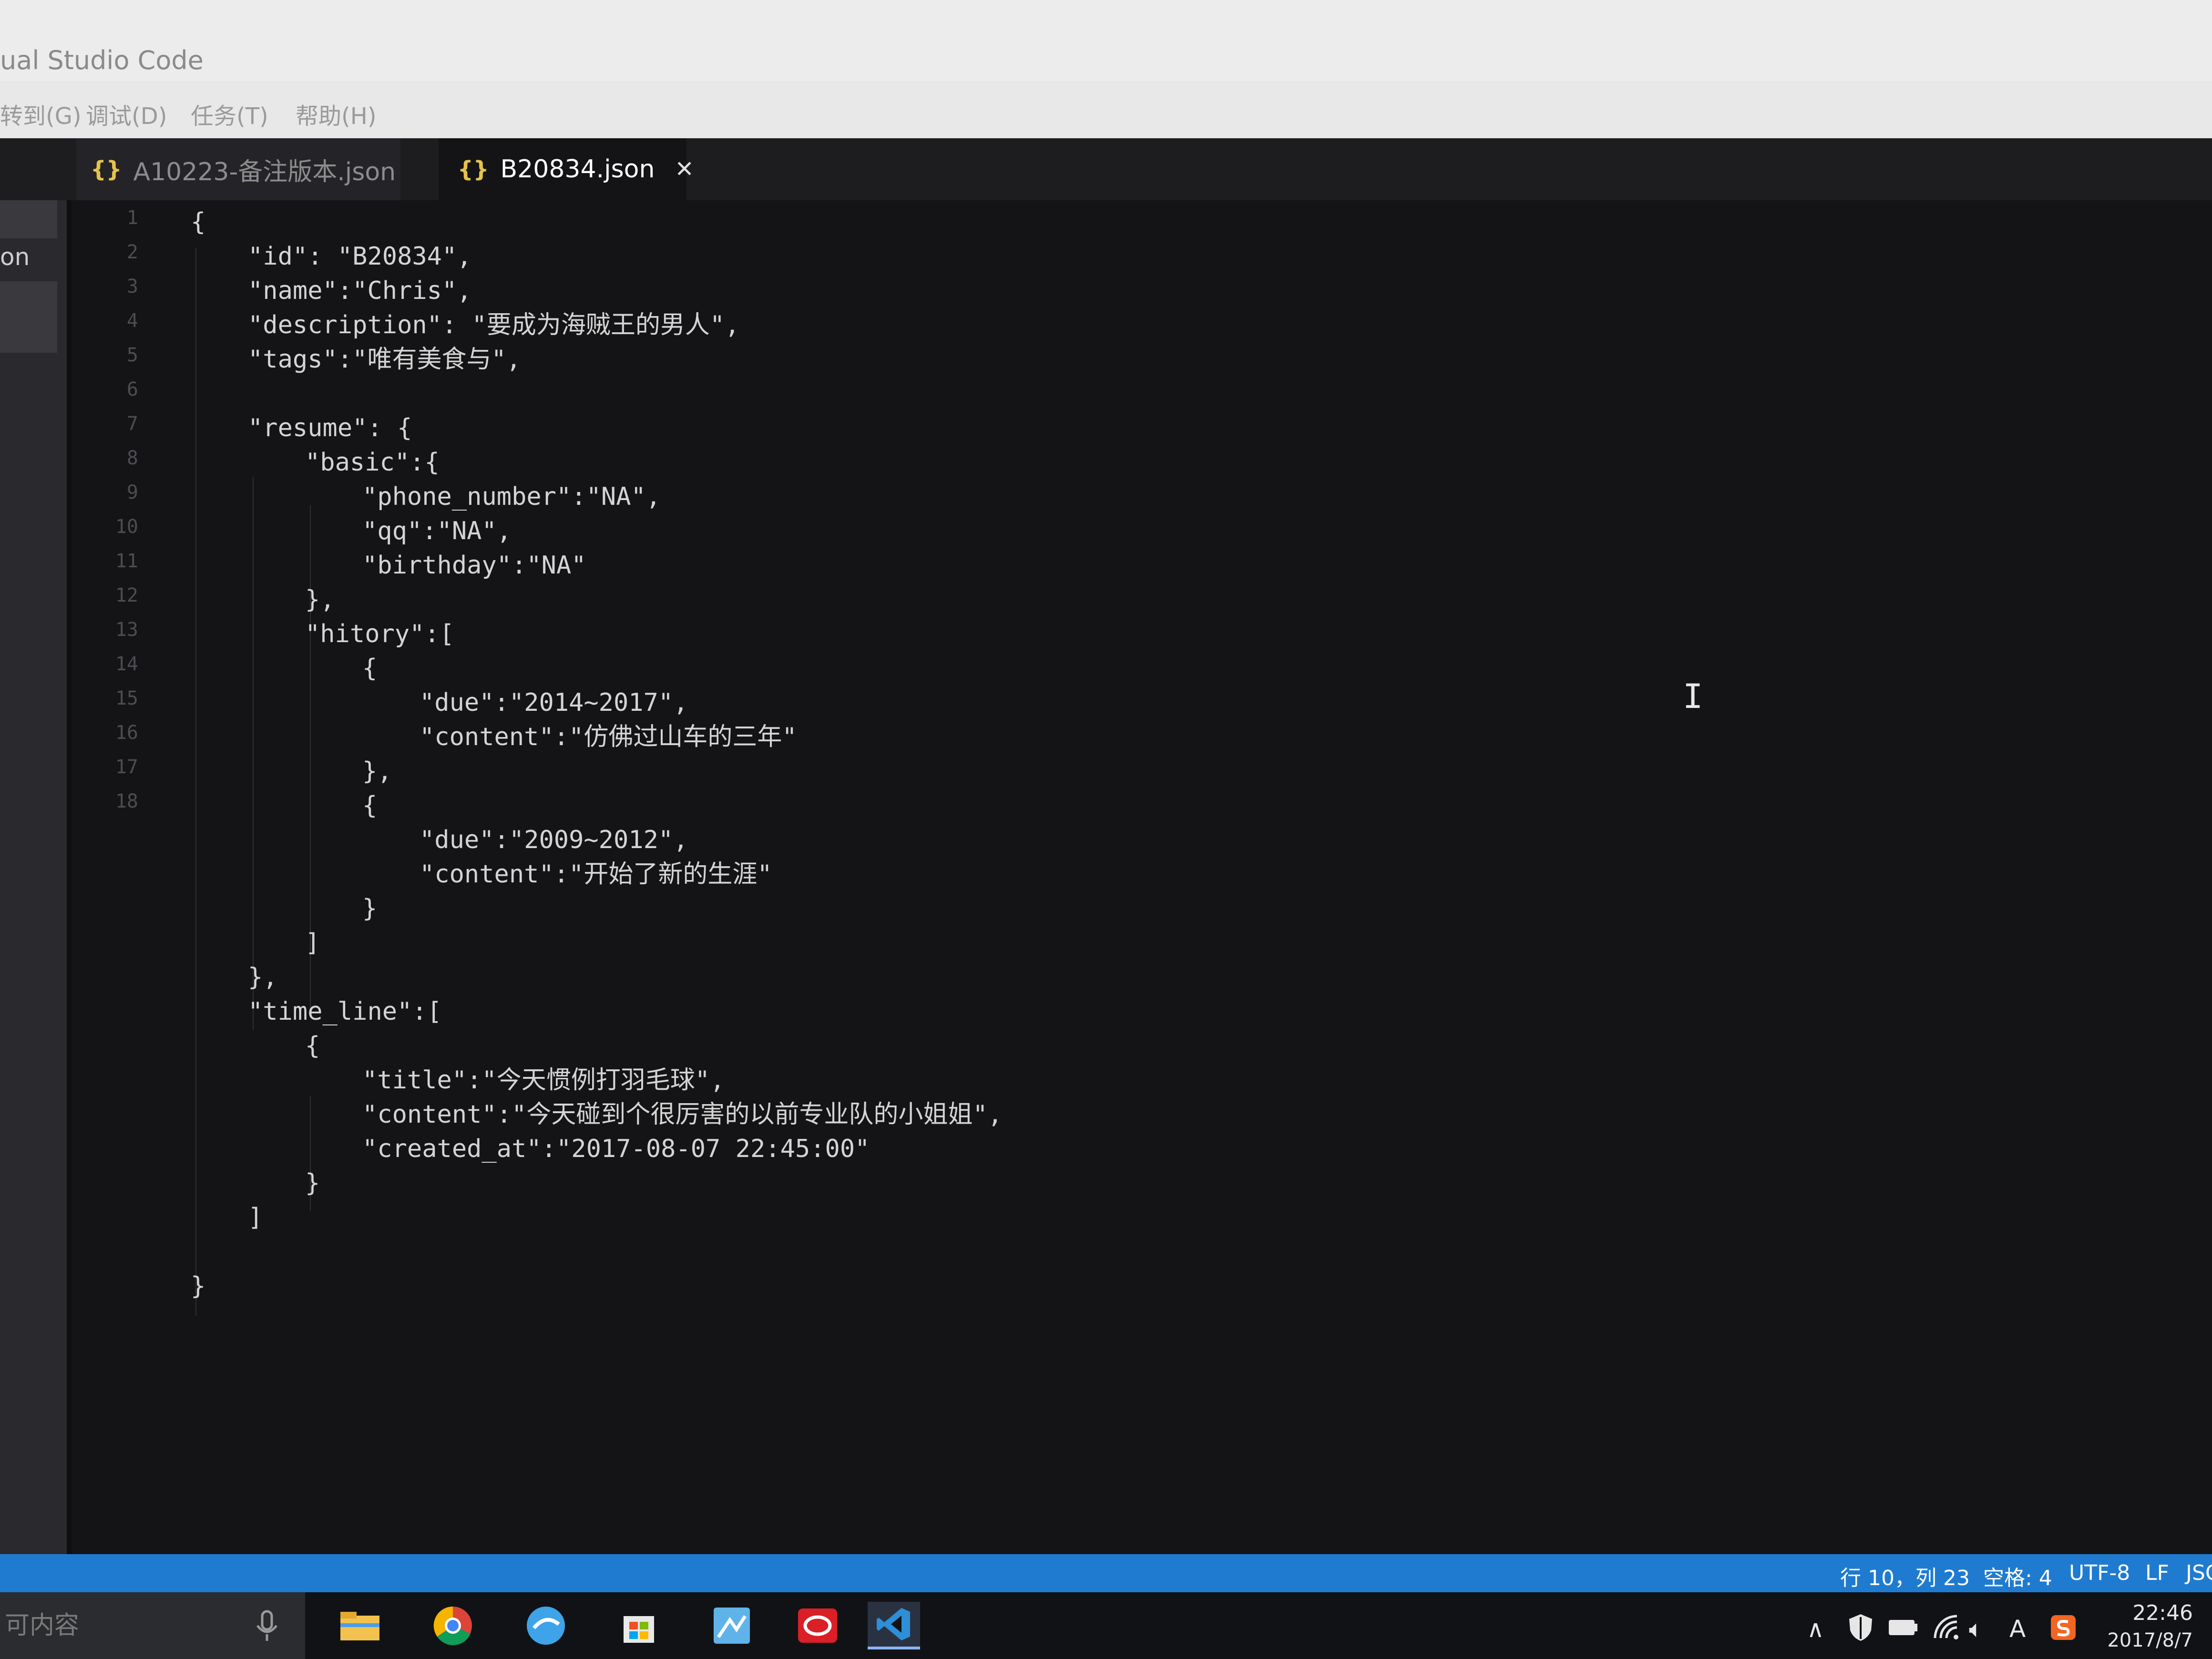 This screenshot has width=2212, height=1659. What do you see at coordinates (132, 355) in the screenshot?
I see `line-number: 5` at bounding box center [132, 355].